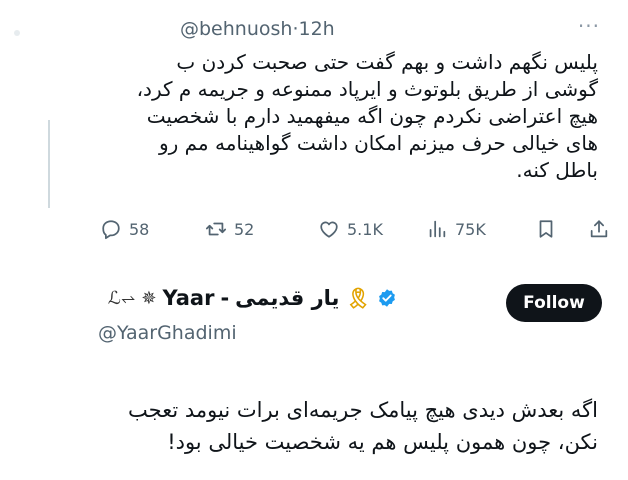 Image resolution: width=628 pixels, height=480 pixels. I want to click on verified-badge-icon, so click(386, 298).